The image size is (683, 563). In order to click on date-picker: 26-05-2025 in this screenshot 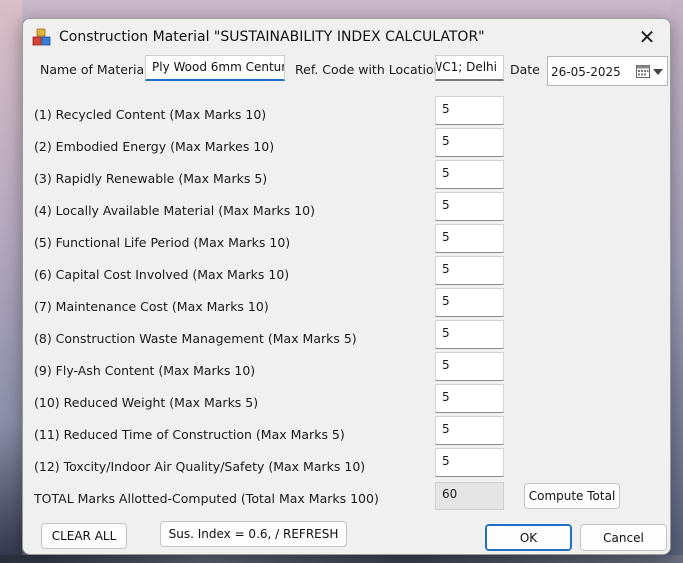, I will do `click(607, 71)`.